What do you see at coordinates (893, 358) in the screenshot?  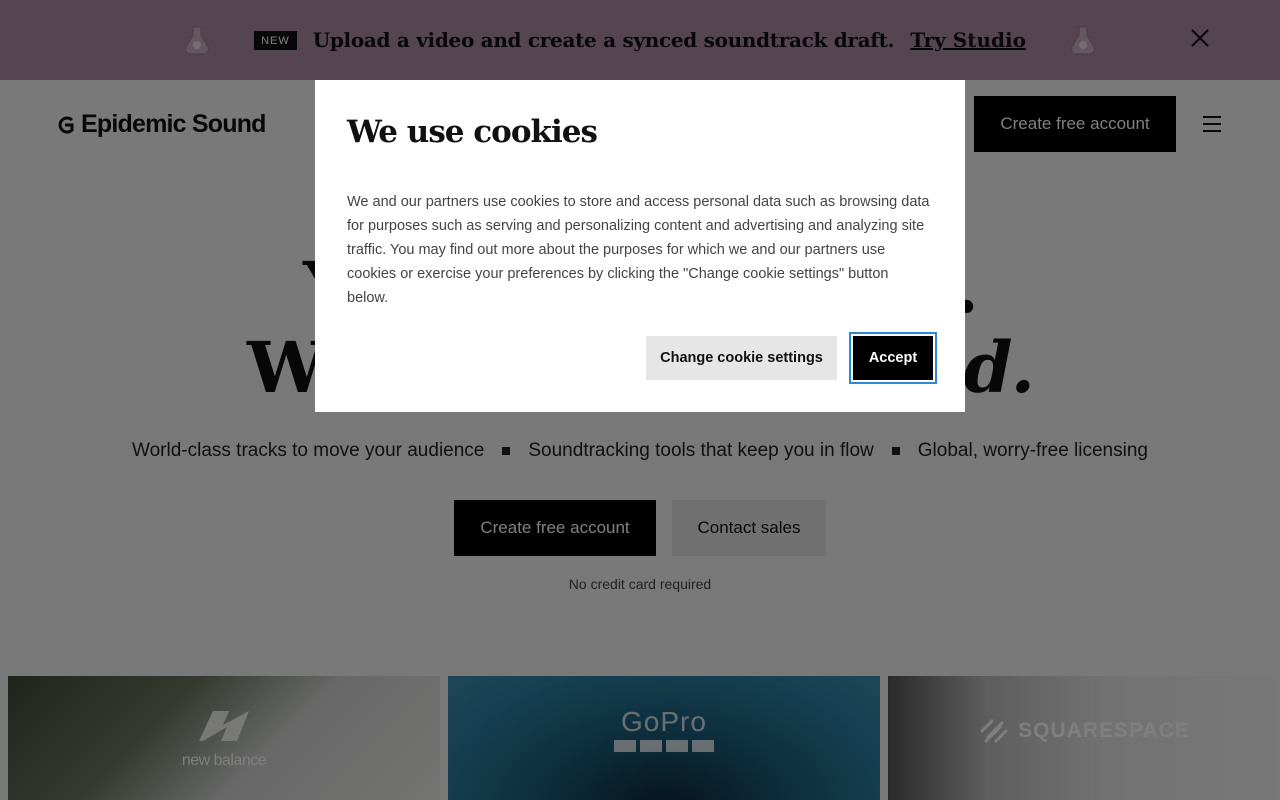 I see `accept-cookies-button: Accept` at bounding box center [893, 358].